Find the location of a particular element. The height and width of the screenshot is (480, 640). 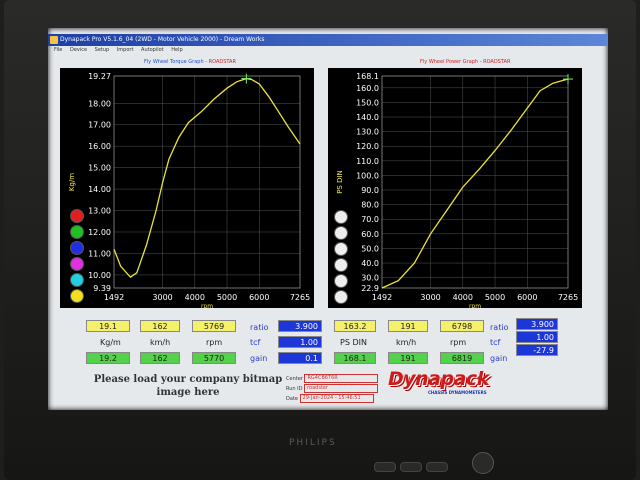

torque-xtick-label: 7265 is located at coordinates (300, 297).